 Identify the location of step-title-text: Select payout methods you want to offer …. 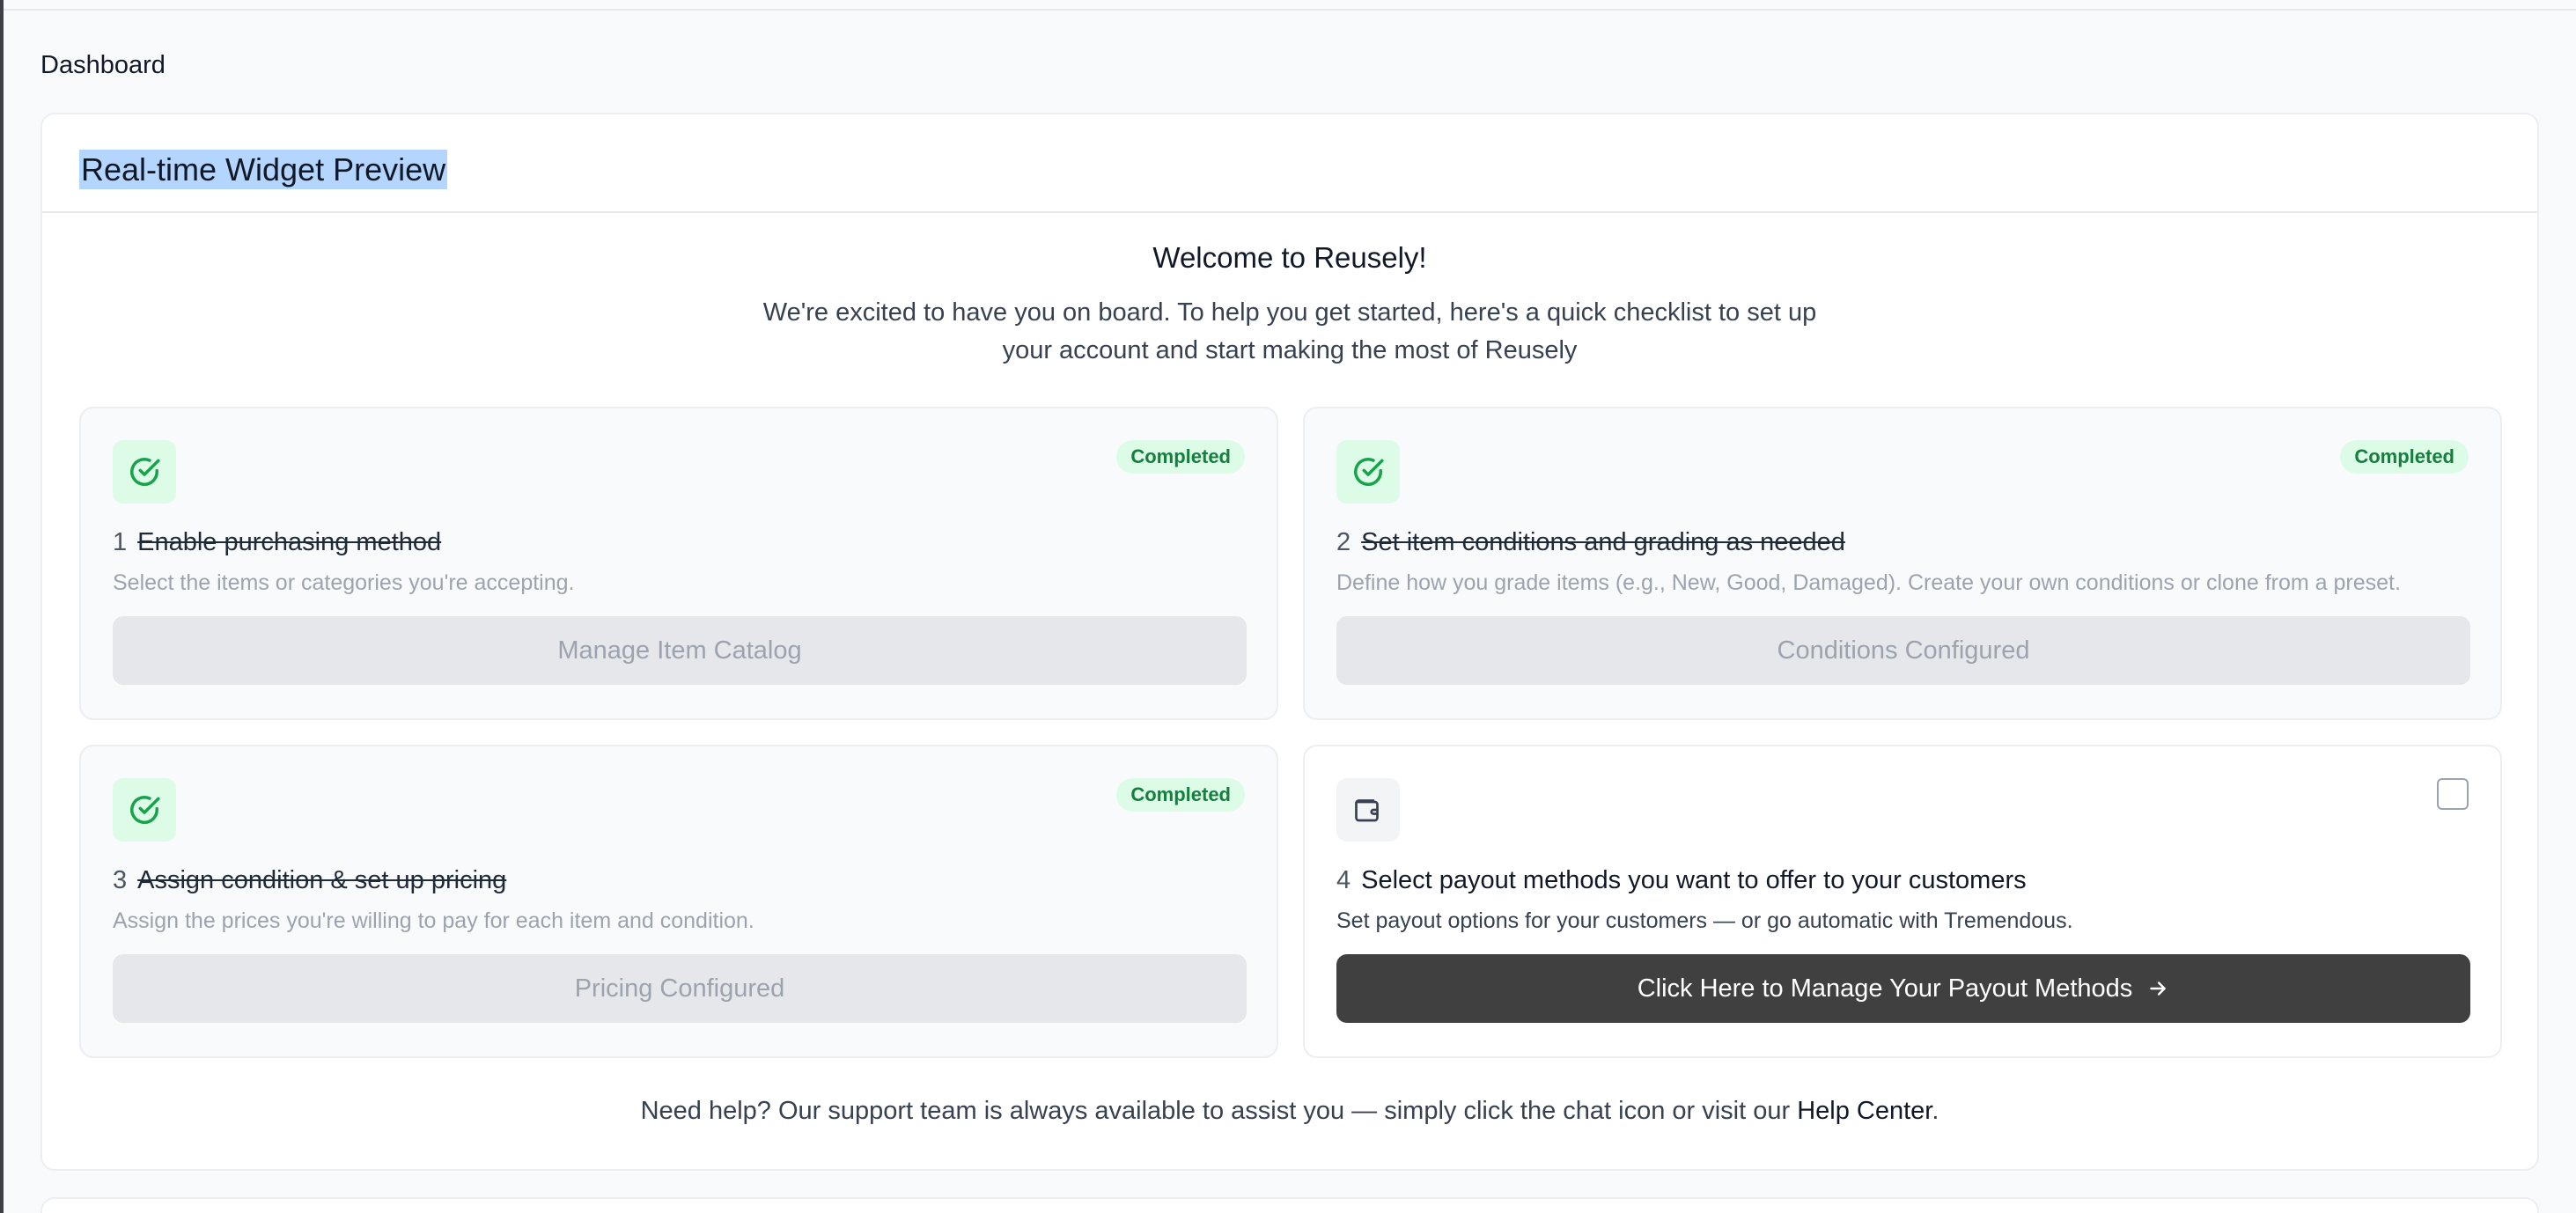
(1694, 880).